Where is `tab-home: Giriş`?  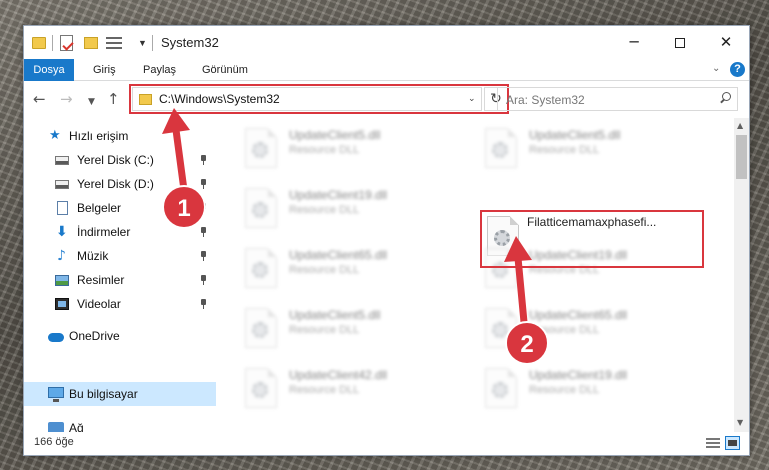
tab-home: Giriş is located at coordinates (104, 70).